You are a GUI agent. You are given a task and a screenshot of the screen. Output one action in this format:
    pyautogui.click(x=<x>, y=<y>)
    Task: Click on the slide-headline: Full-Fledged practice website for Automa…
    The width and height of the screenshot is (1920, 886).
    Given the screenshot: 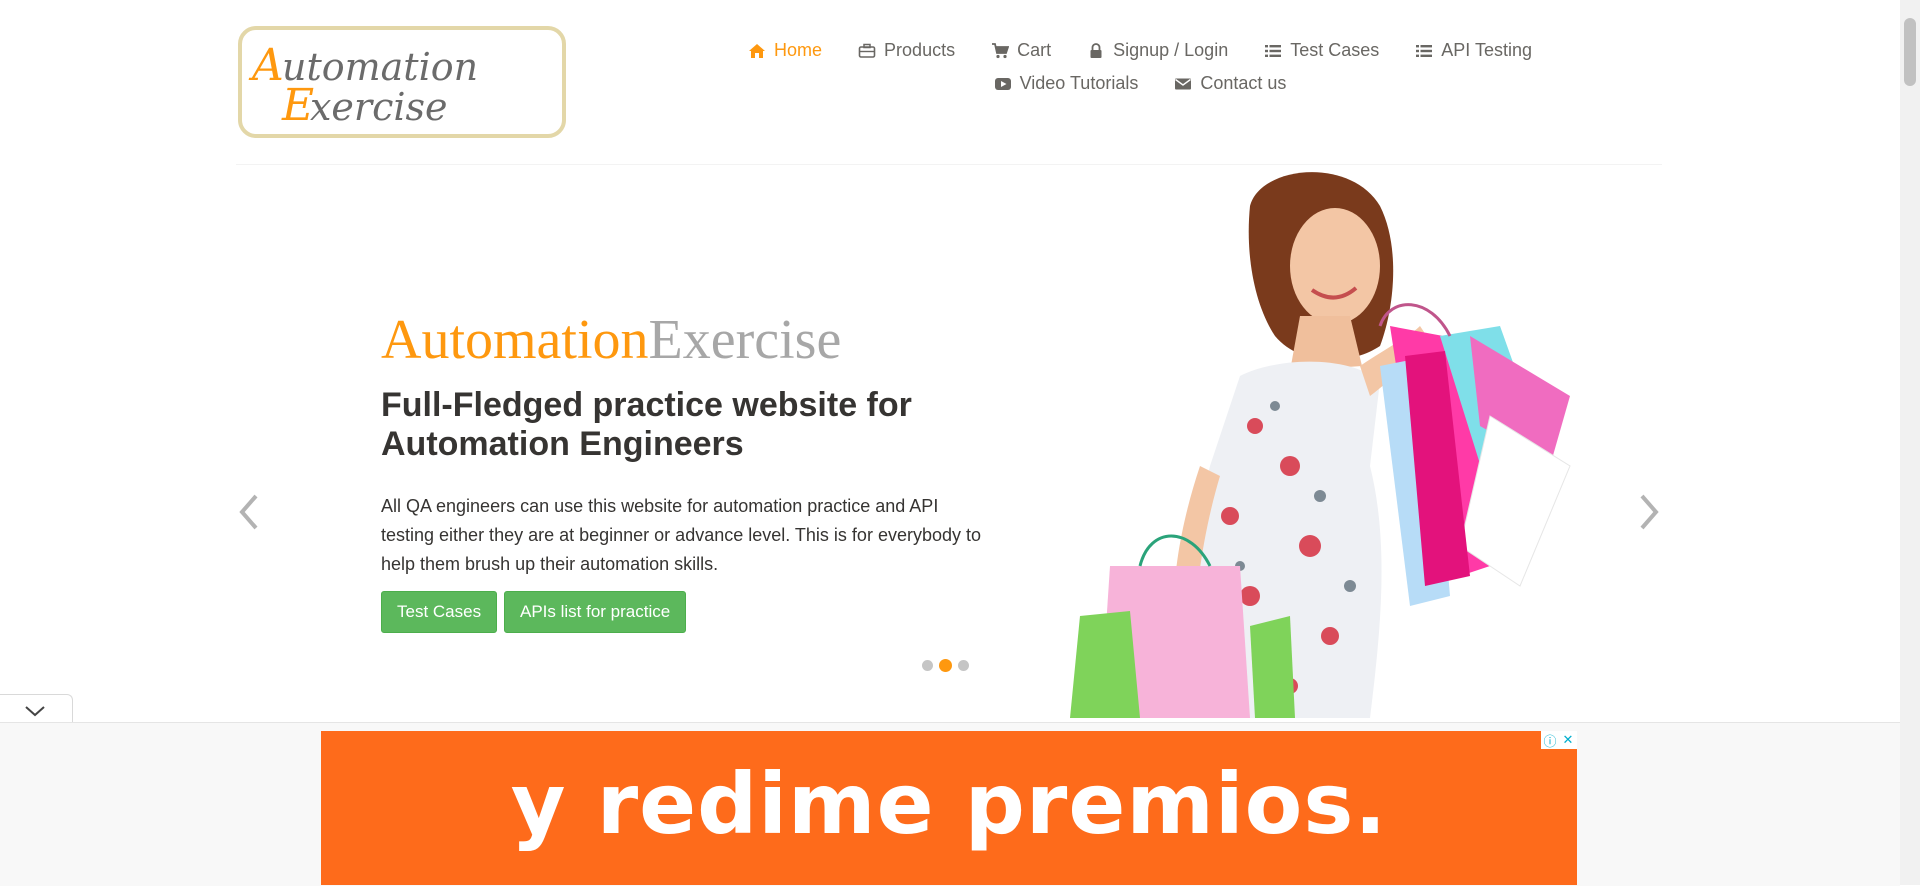 What is the action you would take?
    pyautogui.click(x=646, y=424)
    